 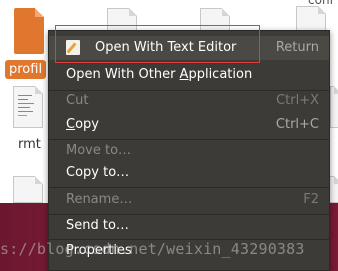 I want to click on file-label: conf, so click(x=321, y=3).